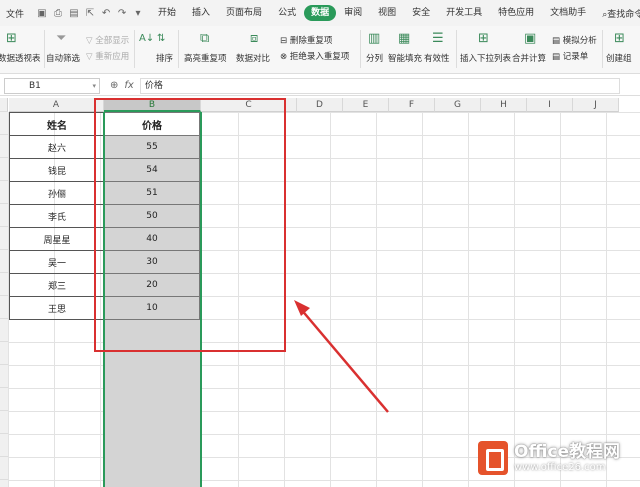  Describe the element at coordinates (493, 458) in the screenshot. I see `office-logo-icon` at that location.